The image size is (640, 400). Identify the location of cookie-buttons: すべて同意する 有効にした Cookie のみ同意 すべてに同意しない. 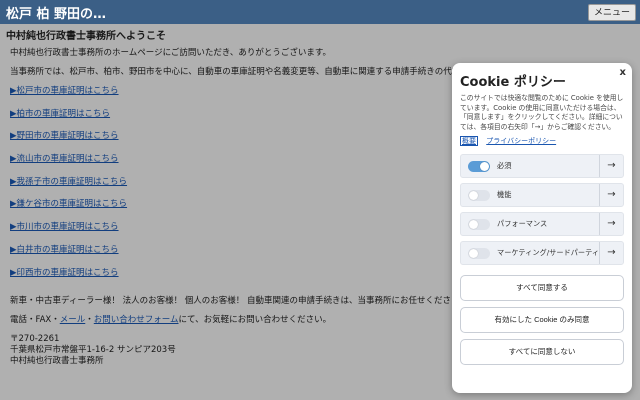
(542, 320).